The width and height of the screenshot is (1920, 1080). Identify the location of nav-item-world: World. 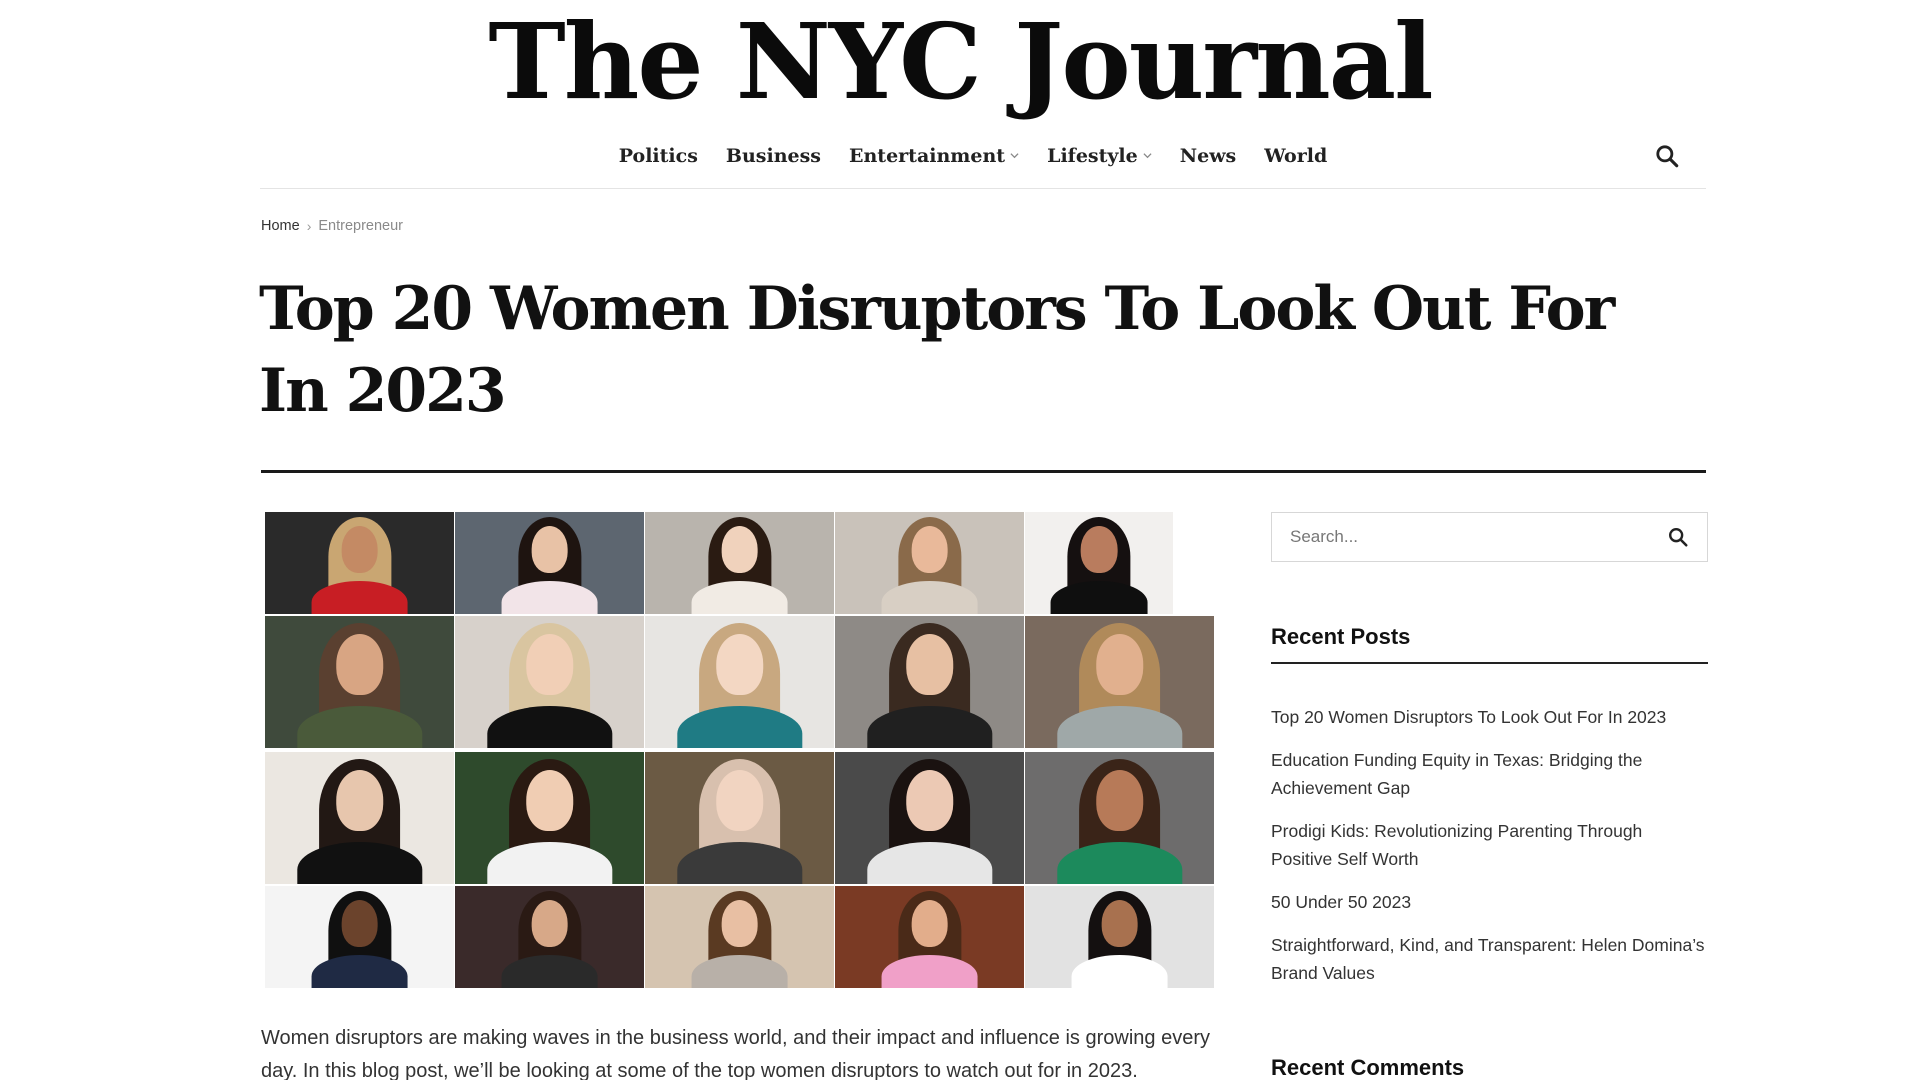
(1295, 156).